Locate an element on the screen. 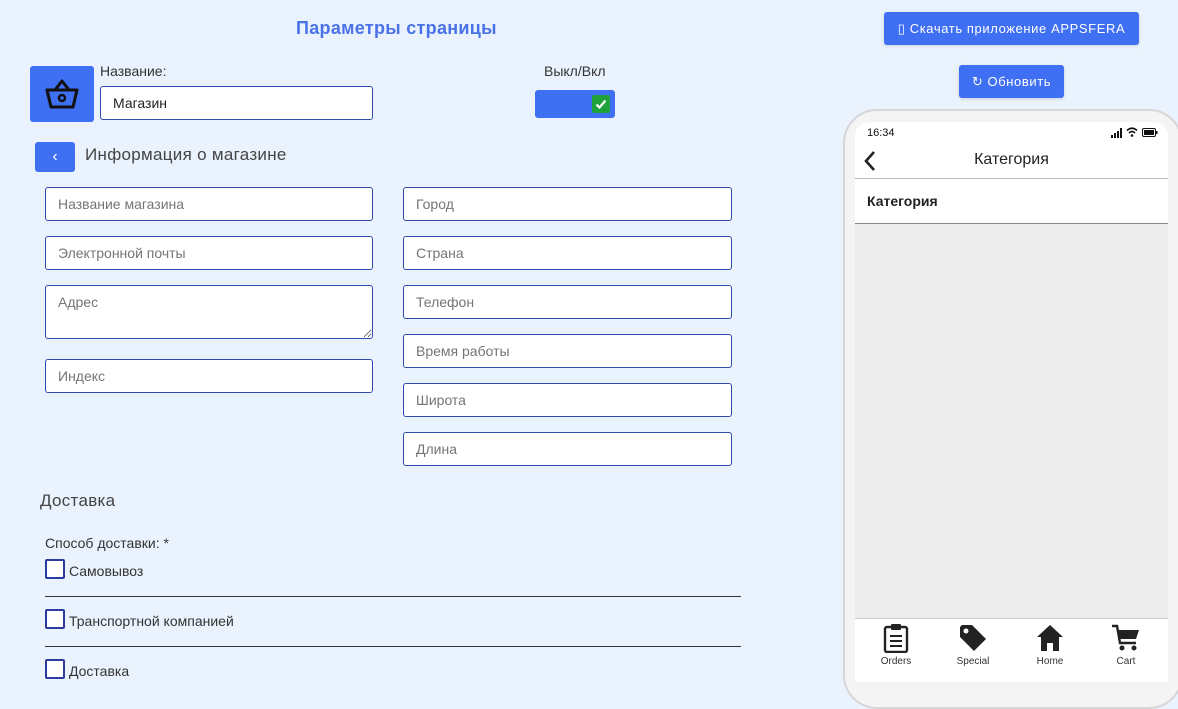  country-input is located at coordinates (567, 253).